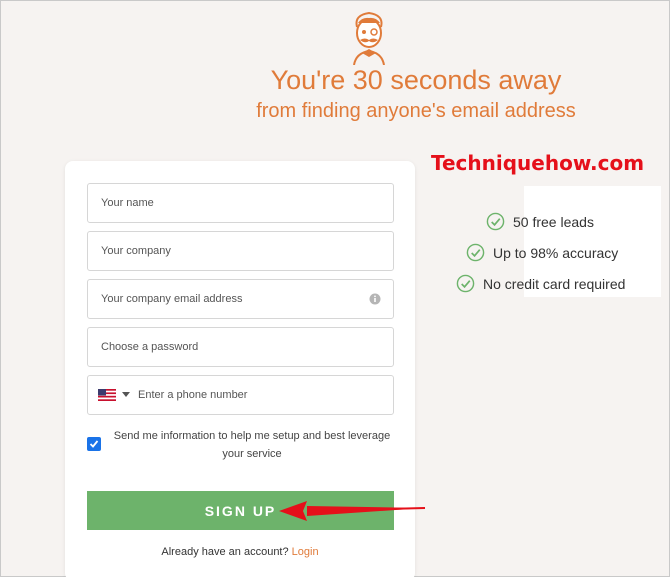 The width and height of the screenshot is (670, 577). Describe the element at coordinates (556, 252) in the screenshot. I see `feature-label: Up to 98% accuracy` at that location.